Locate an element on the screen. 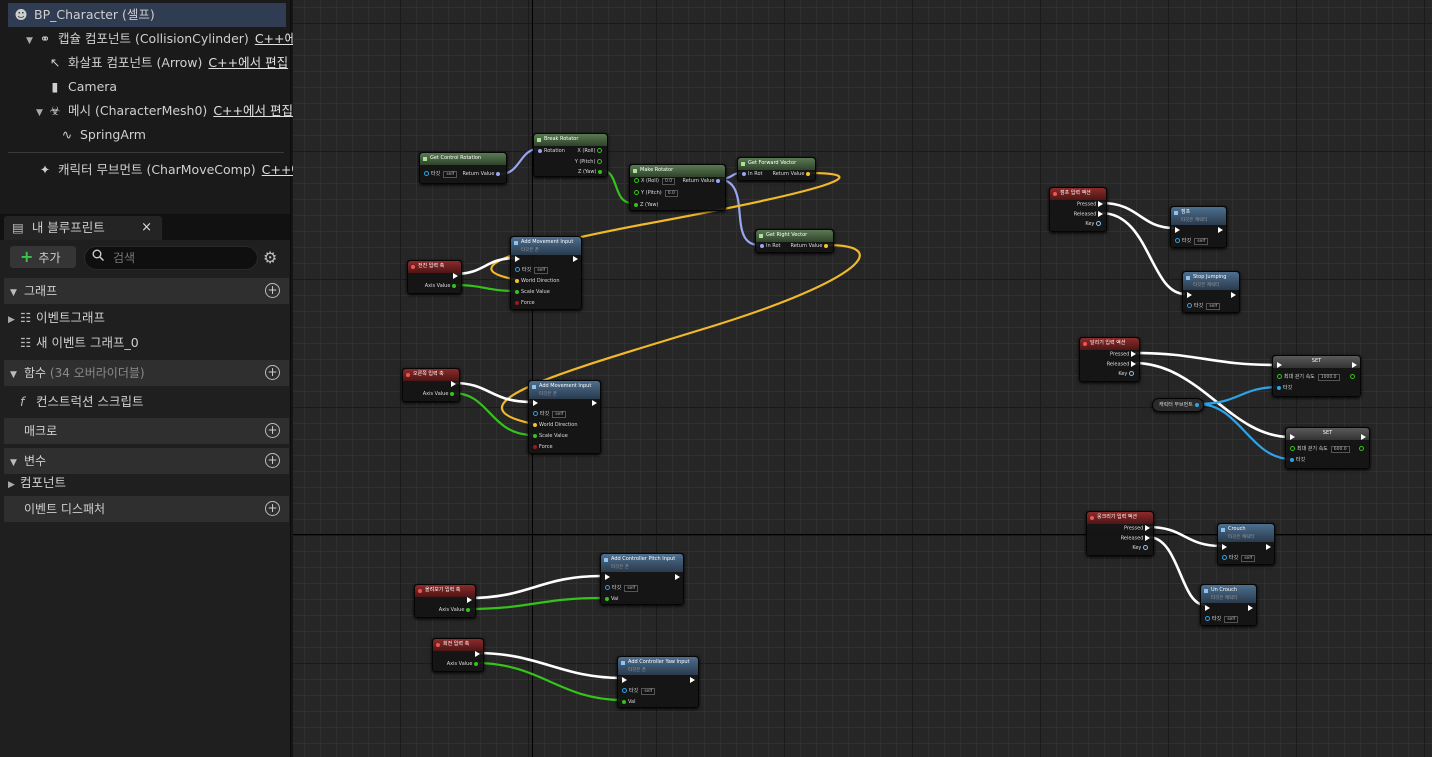  node-right-axis-event: 오른쪽 입력 축 Axis Value is located at coordinates (431, 385).